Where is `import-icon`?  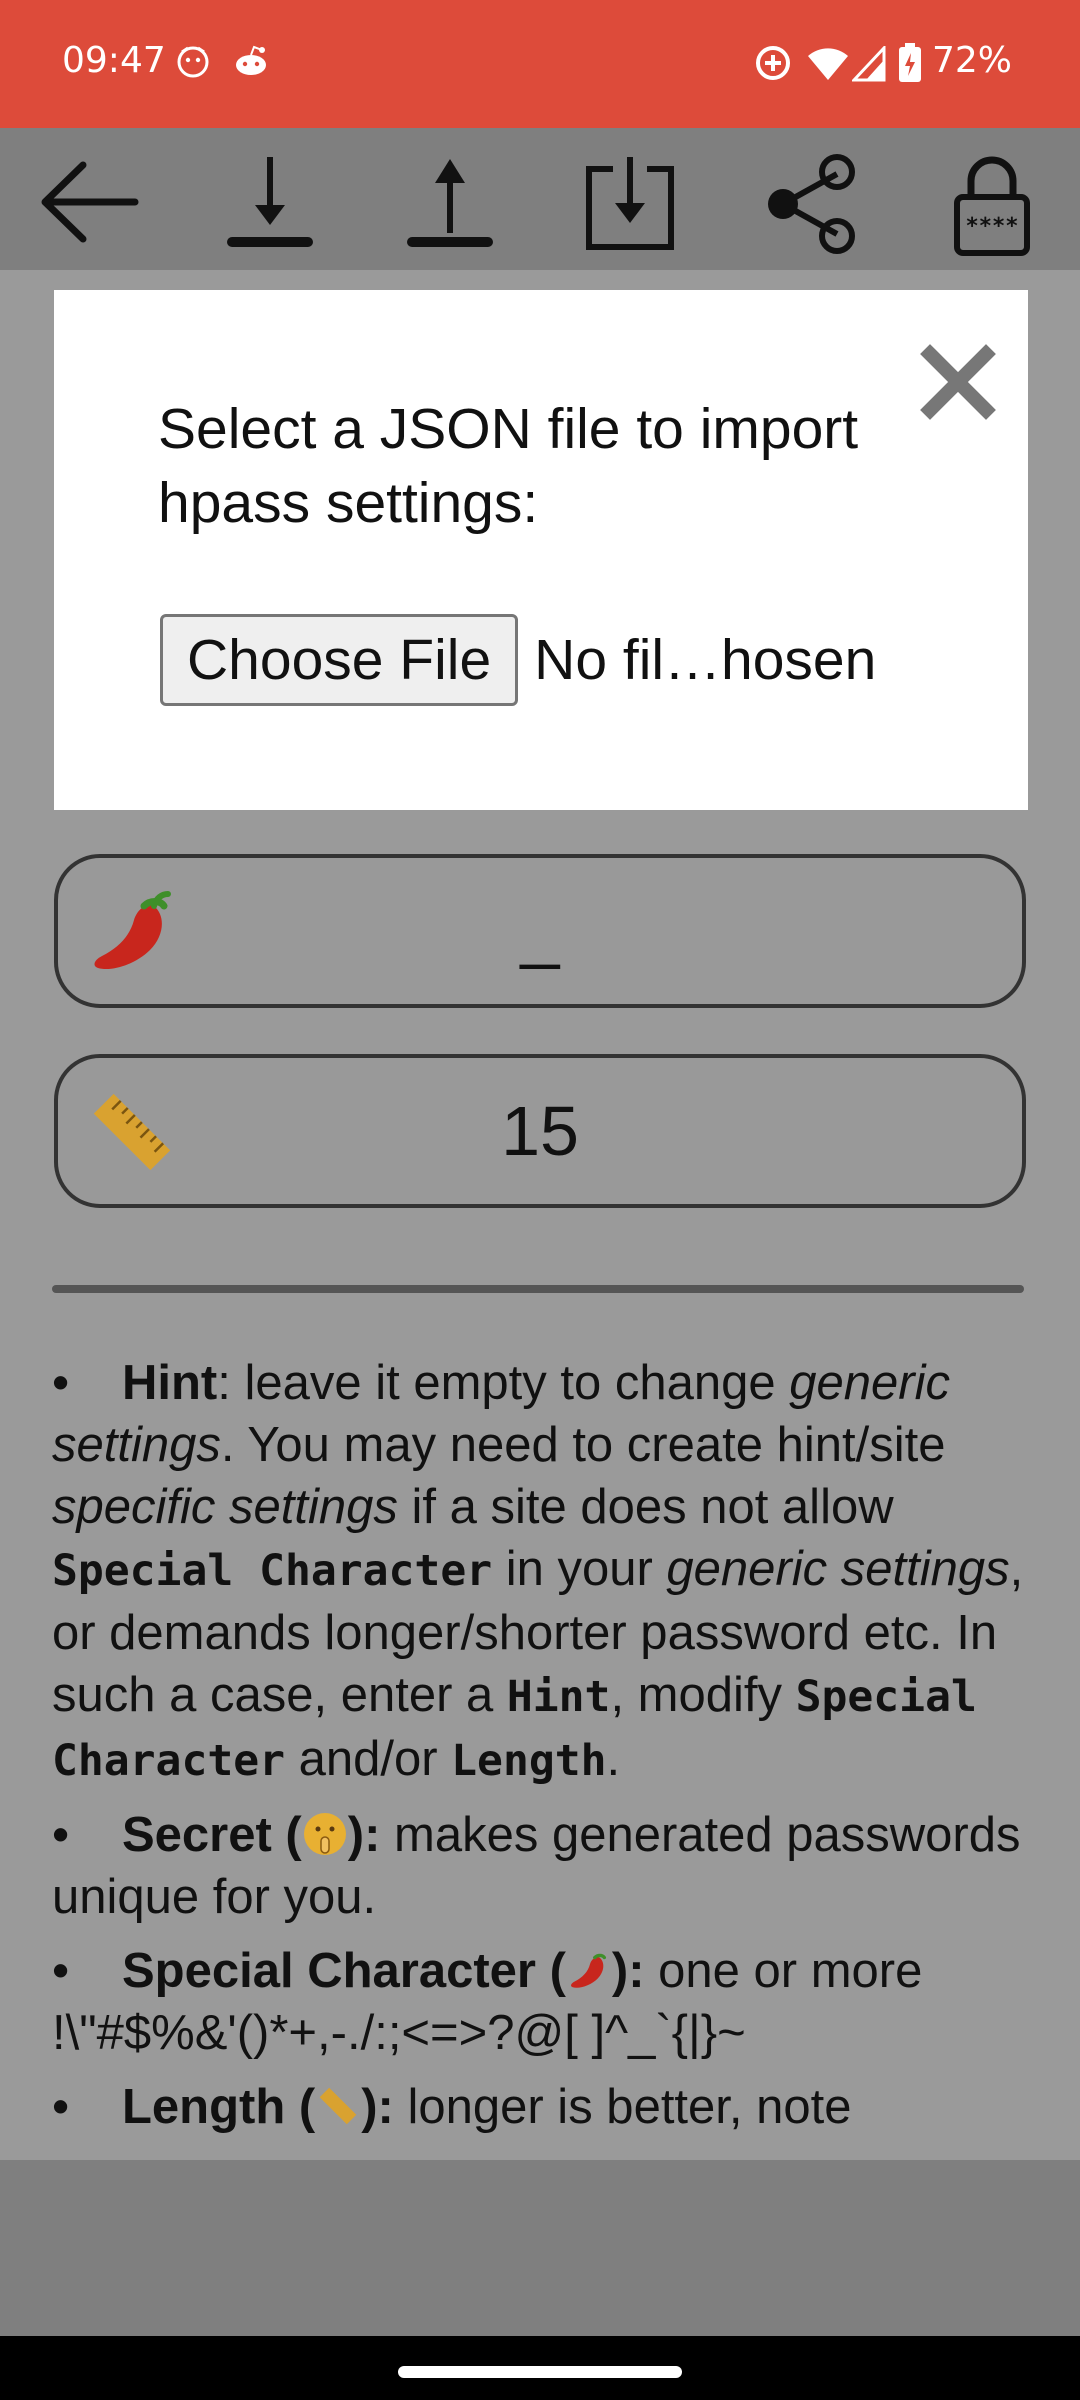 import-icon is located at coordinates (630, 203).